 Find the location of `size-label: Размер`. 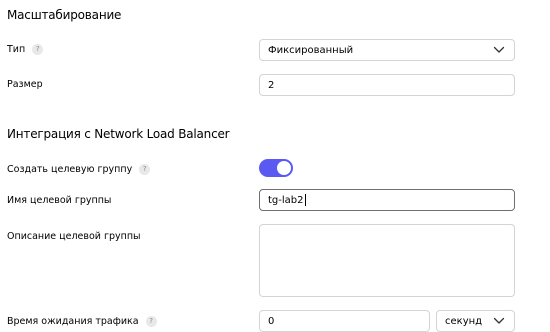

size-label: Размер is located at coordinates (25, 84).